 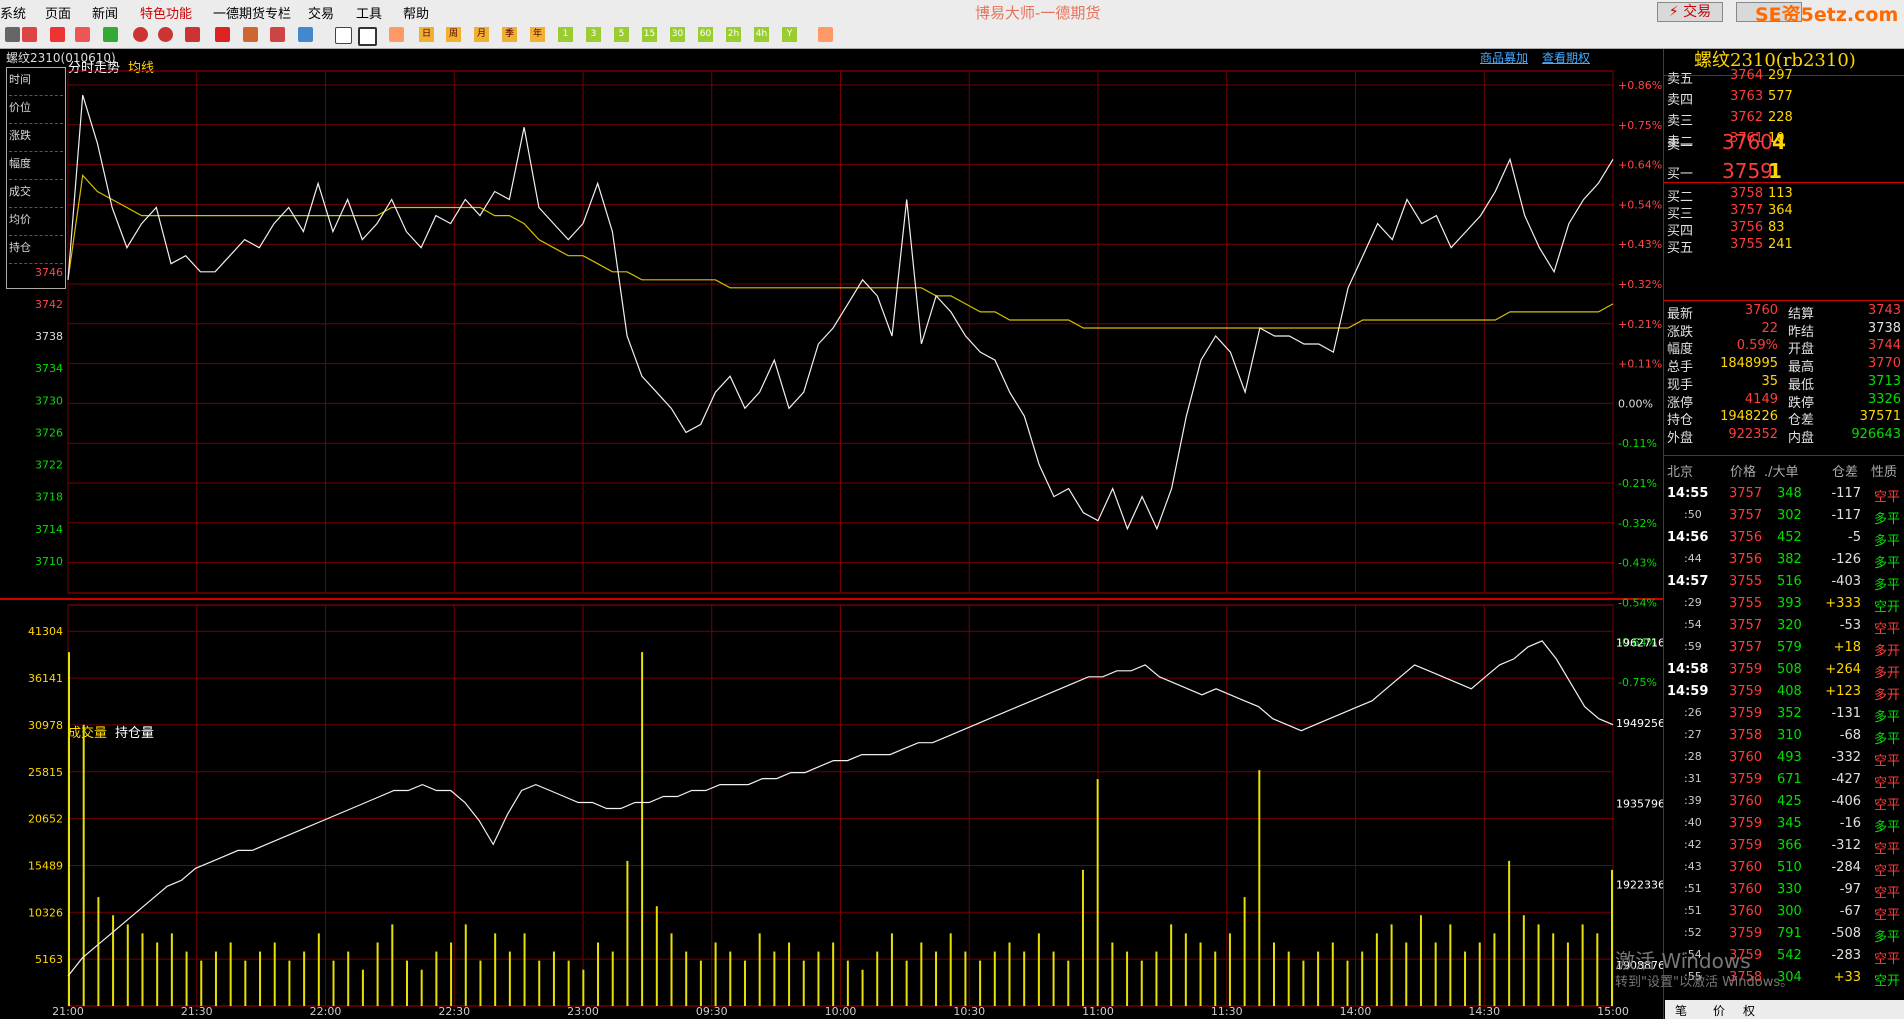 I want to click on ask-row: 卖四 3763 577, so click(x=1784, y=98).